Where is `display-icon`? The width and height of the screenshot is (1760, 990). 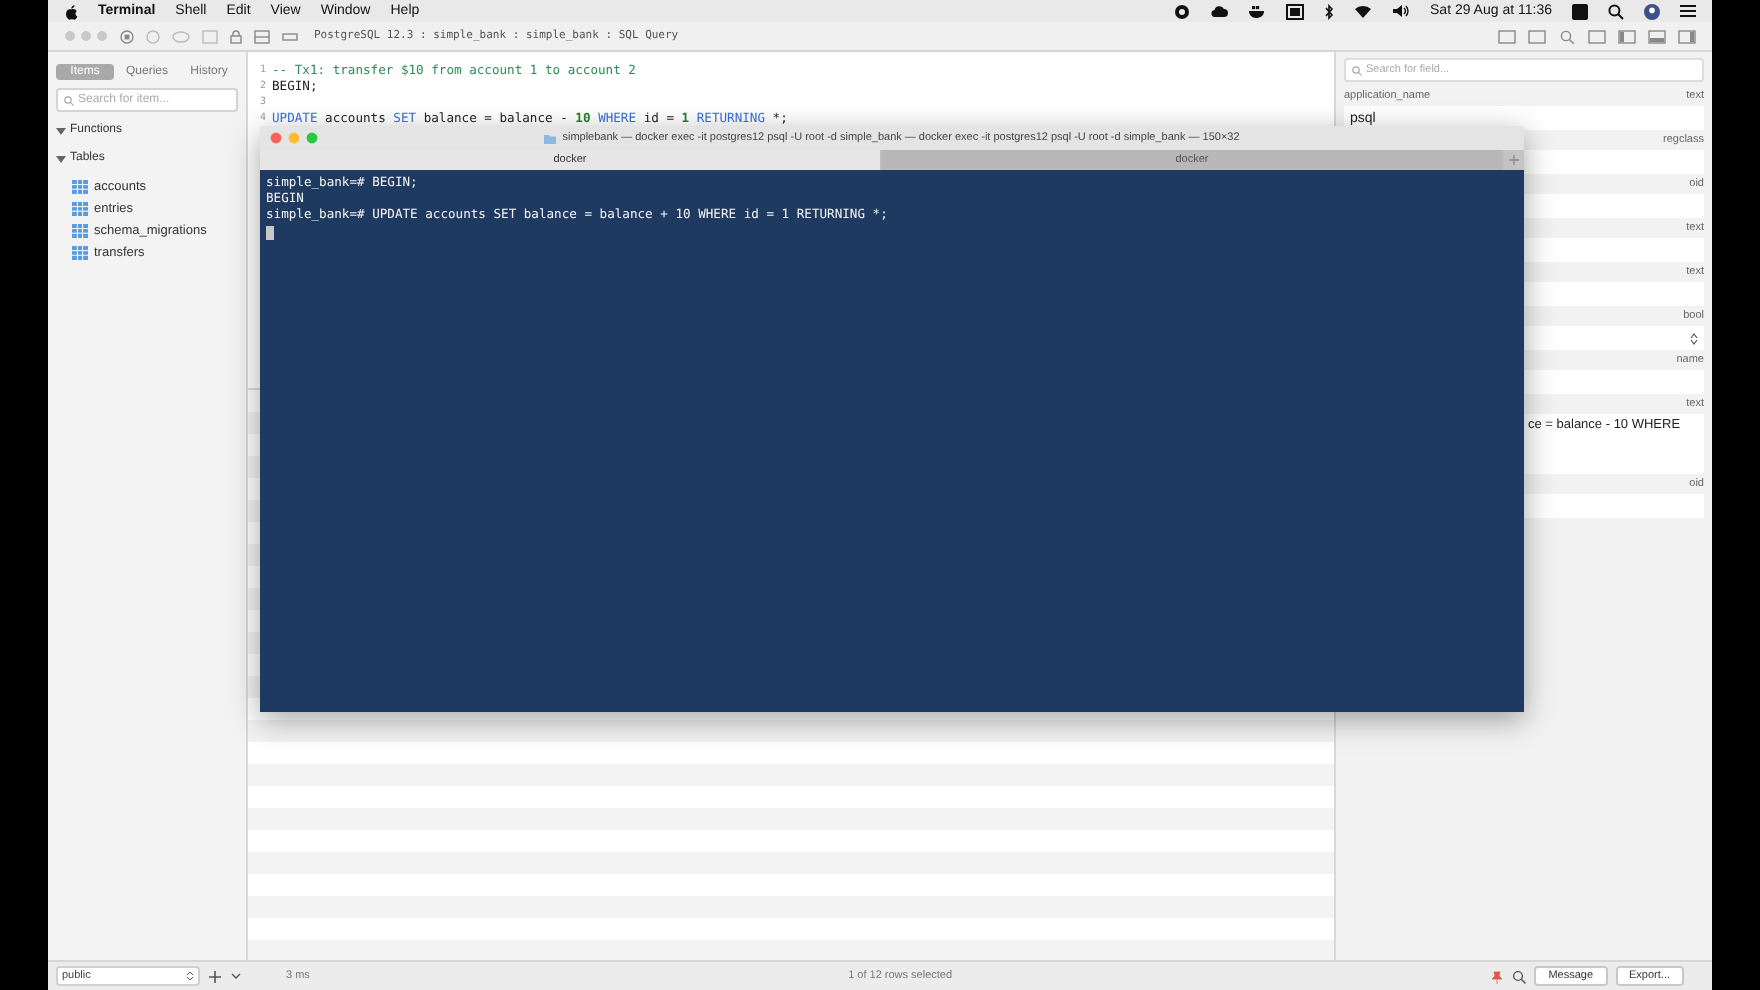
display-icon is located at coordinates (1295, 11).